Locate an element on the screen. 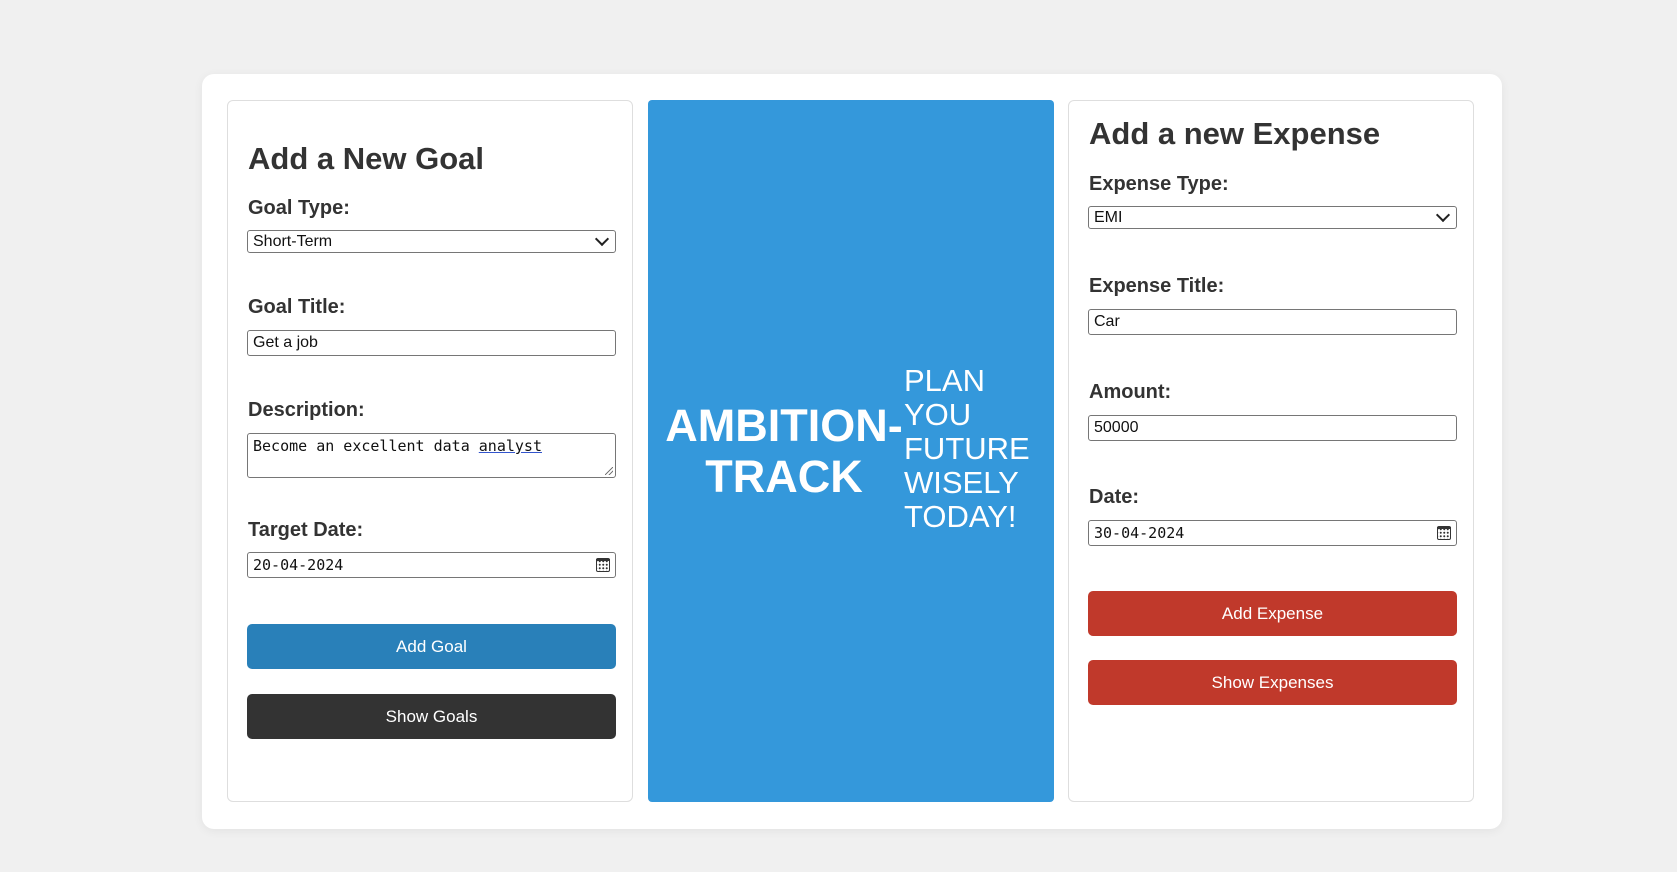 This screenshot has width=1677, height=872. goal-title-value: Get a job is located at coordinates (285, 342).